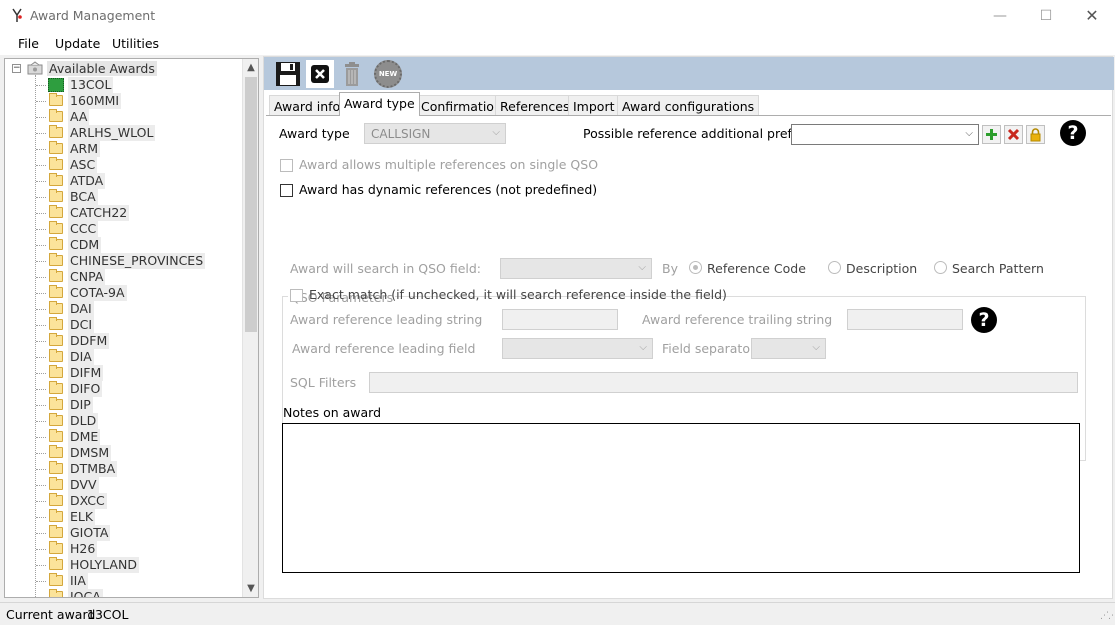 The width and height of the screenshot is (1115, 625). What do you see at coordinates (576, 268) in the screenshot?
I see `search-field-select: ⌵` at bounding box center [576, 268].